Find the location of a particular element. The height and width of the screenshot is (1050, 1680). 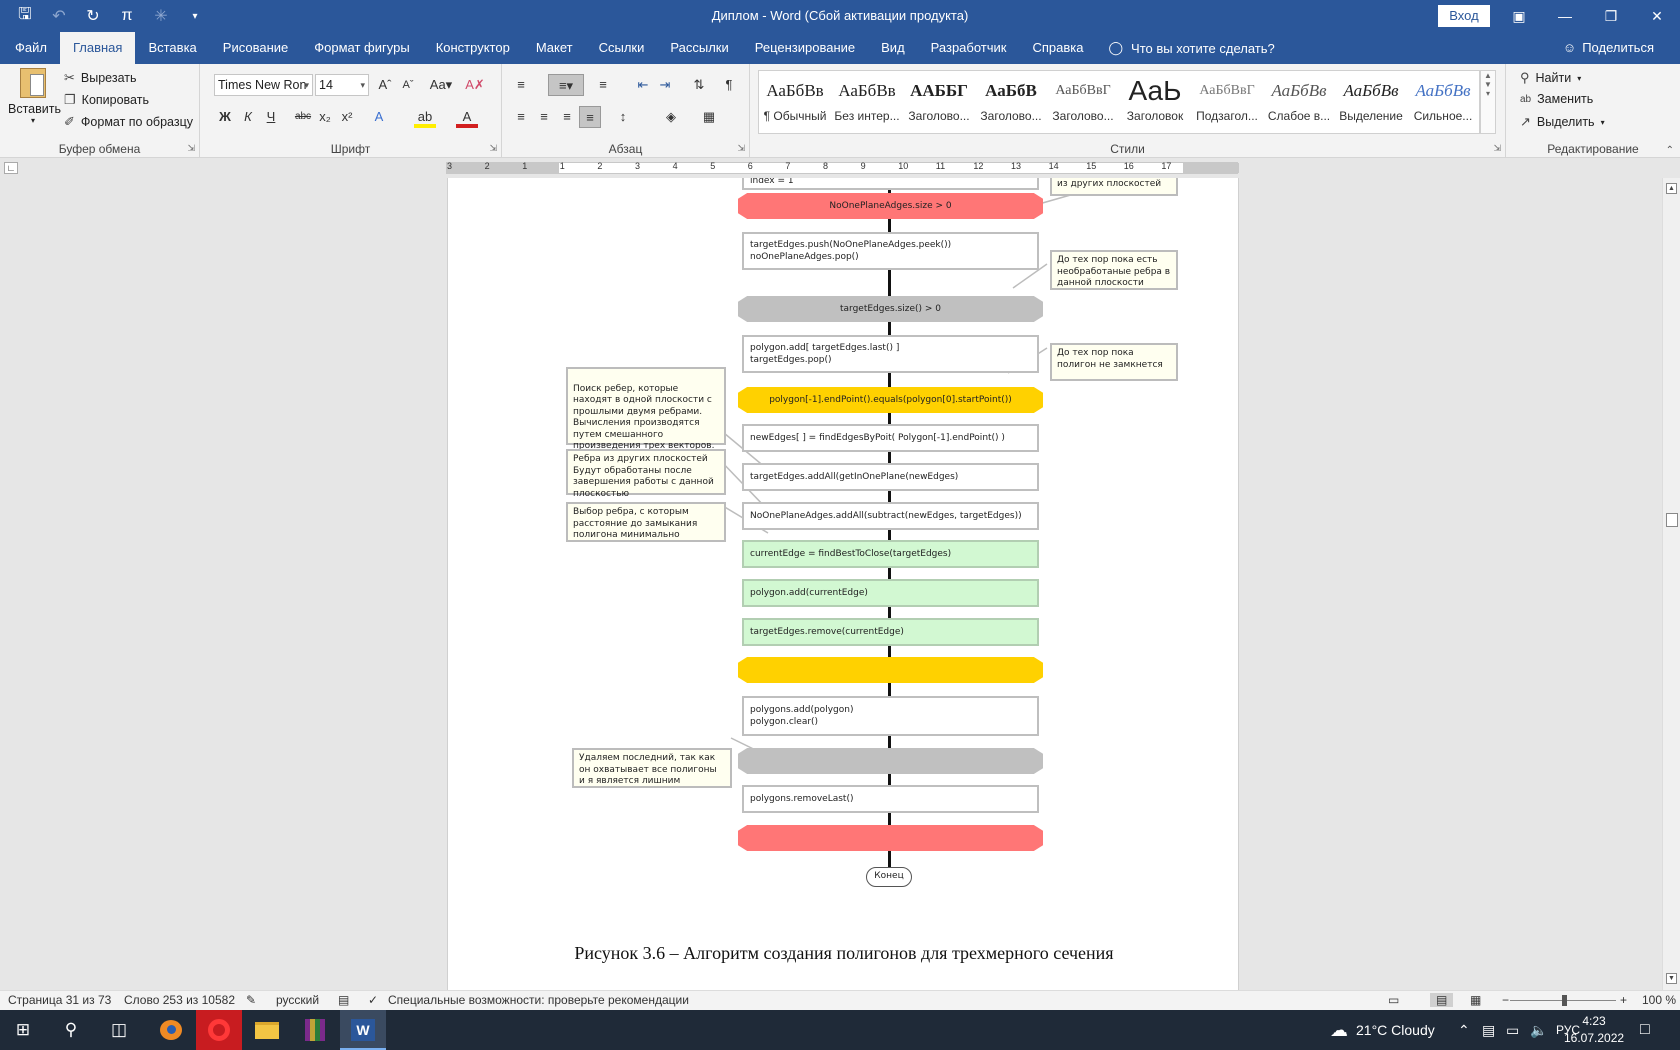

scroll-down-icon: ▼ is located at coordinates (1671, 978).